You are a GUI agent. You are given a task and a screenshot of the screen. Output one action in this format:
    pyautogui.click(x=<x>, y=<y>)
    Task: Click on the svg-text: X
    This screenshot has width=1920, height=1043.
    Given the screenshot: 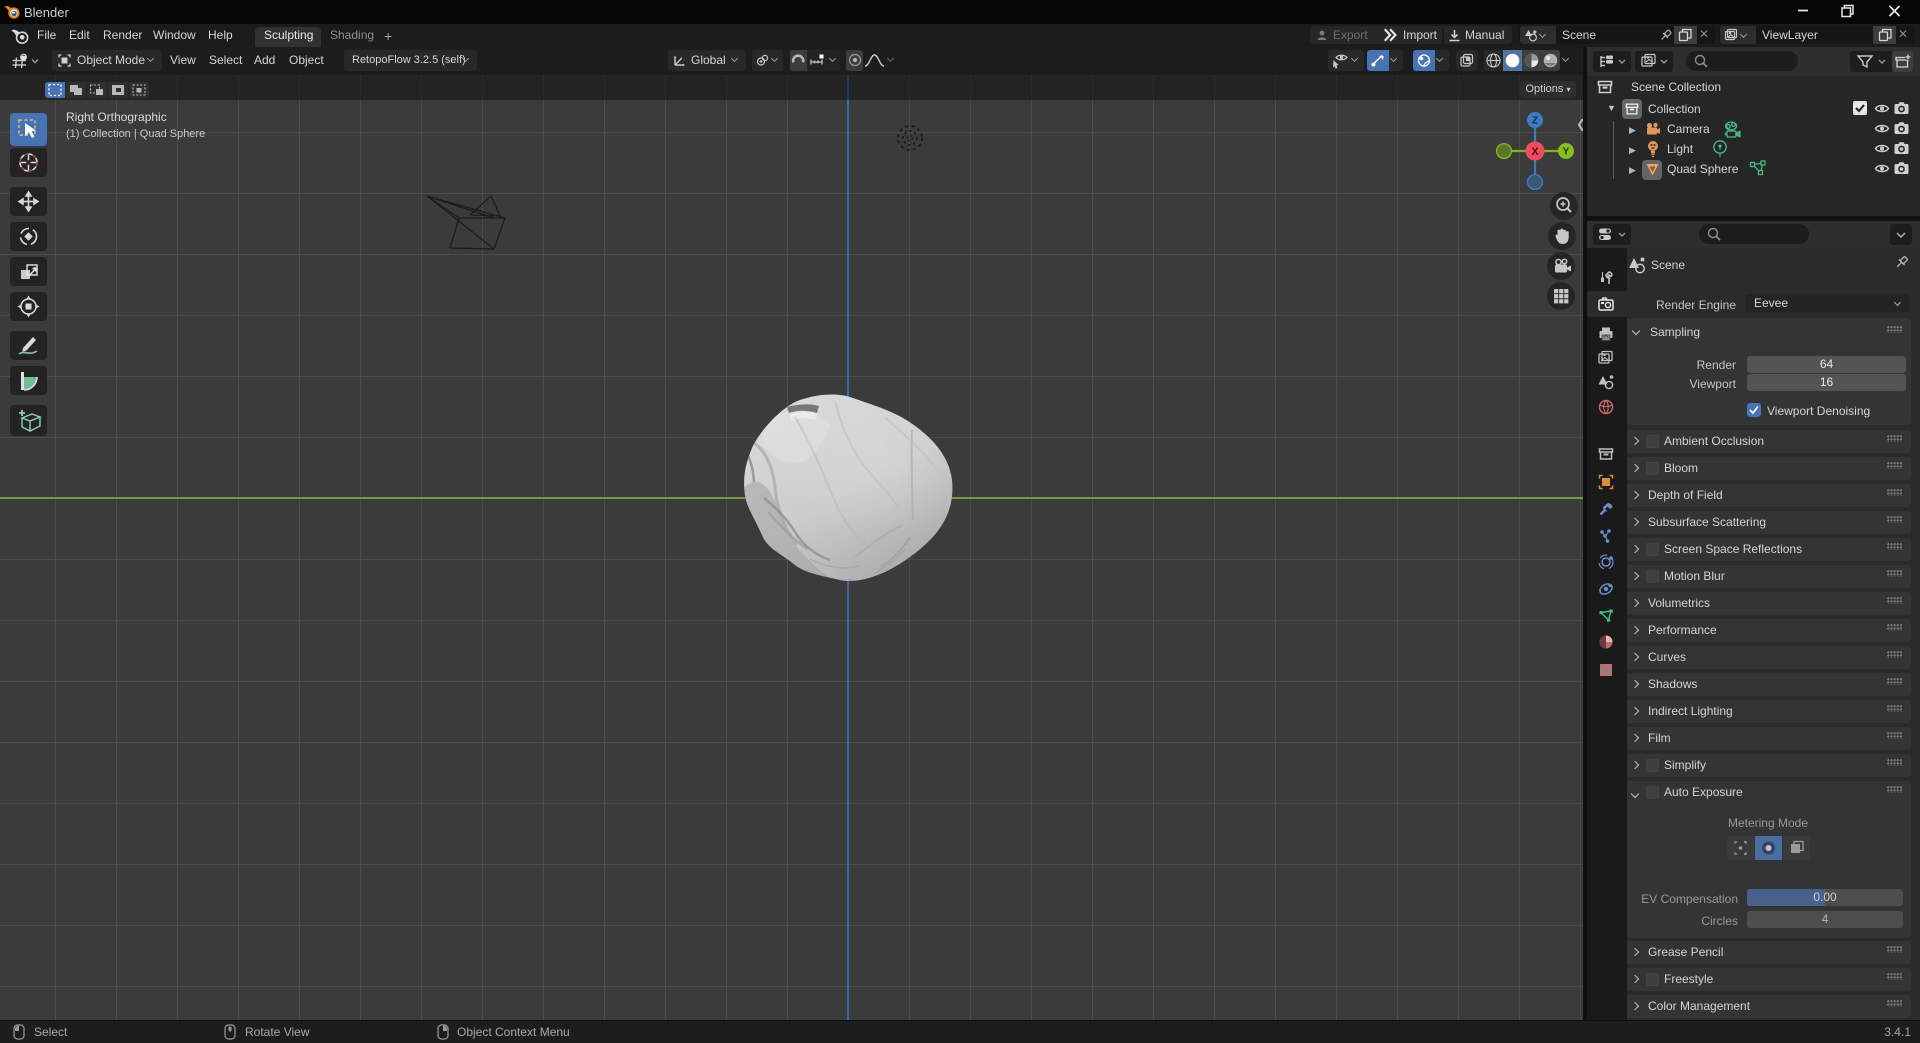 What is the action you would take?
    pyautogui.click(x=1535, y=152)
    